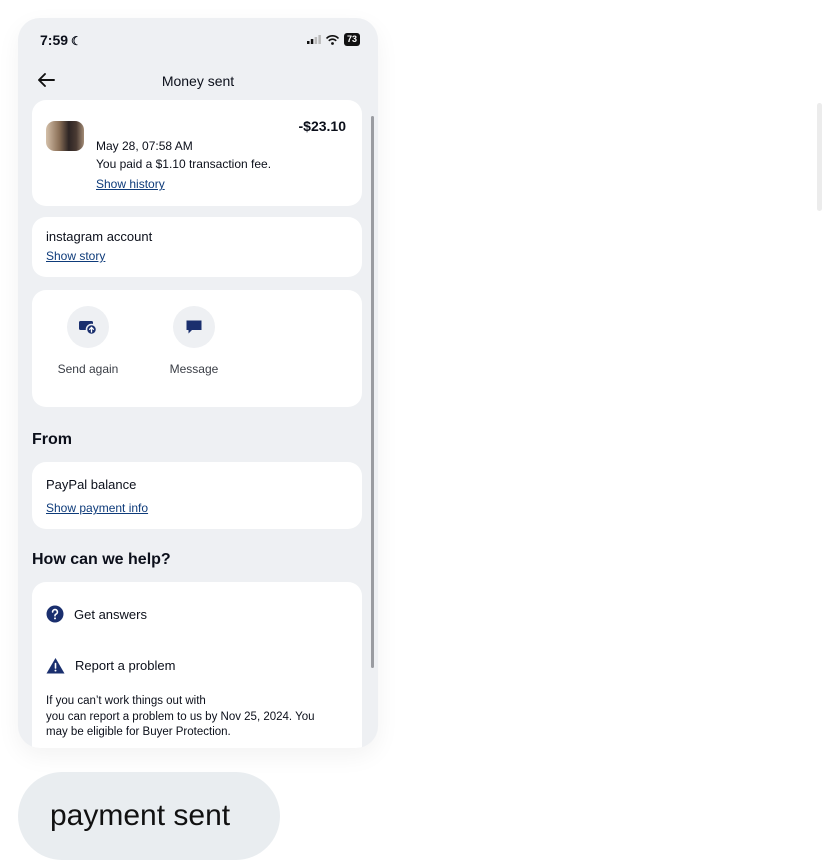 The height and width of the screenshot is (865, 828). What do you see at coordinates (372, 392) in the screenshot?
I see `scrollbar` at bounding box center [372, 392].